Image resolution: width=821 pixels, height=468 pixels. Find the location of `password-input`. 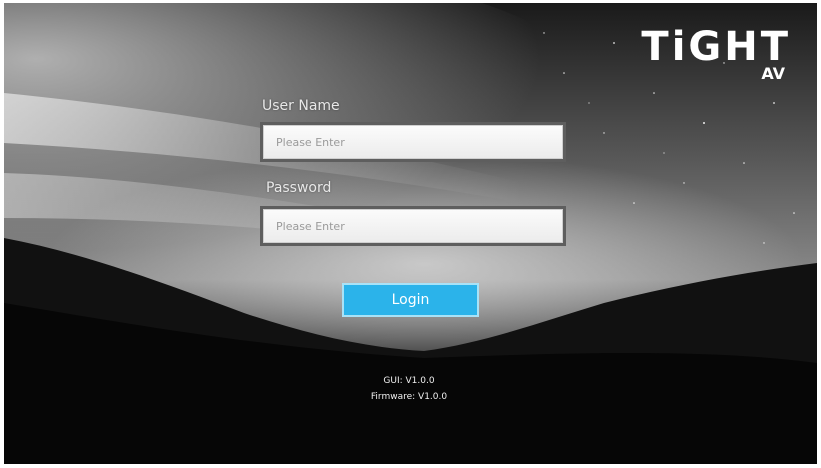

password-input is located at coordinates (413, 226).